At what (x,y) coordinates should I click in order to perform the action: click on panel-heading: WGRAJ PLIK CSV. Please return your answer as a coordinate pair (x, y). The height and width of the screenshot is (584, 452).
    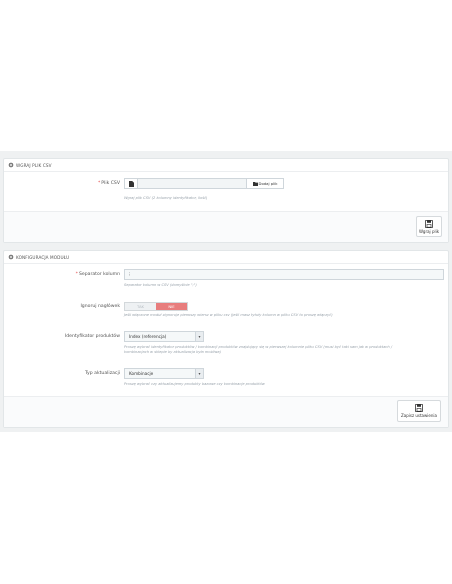
    Looking at the image, I should click on (226, 165).